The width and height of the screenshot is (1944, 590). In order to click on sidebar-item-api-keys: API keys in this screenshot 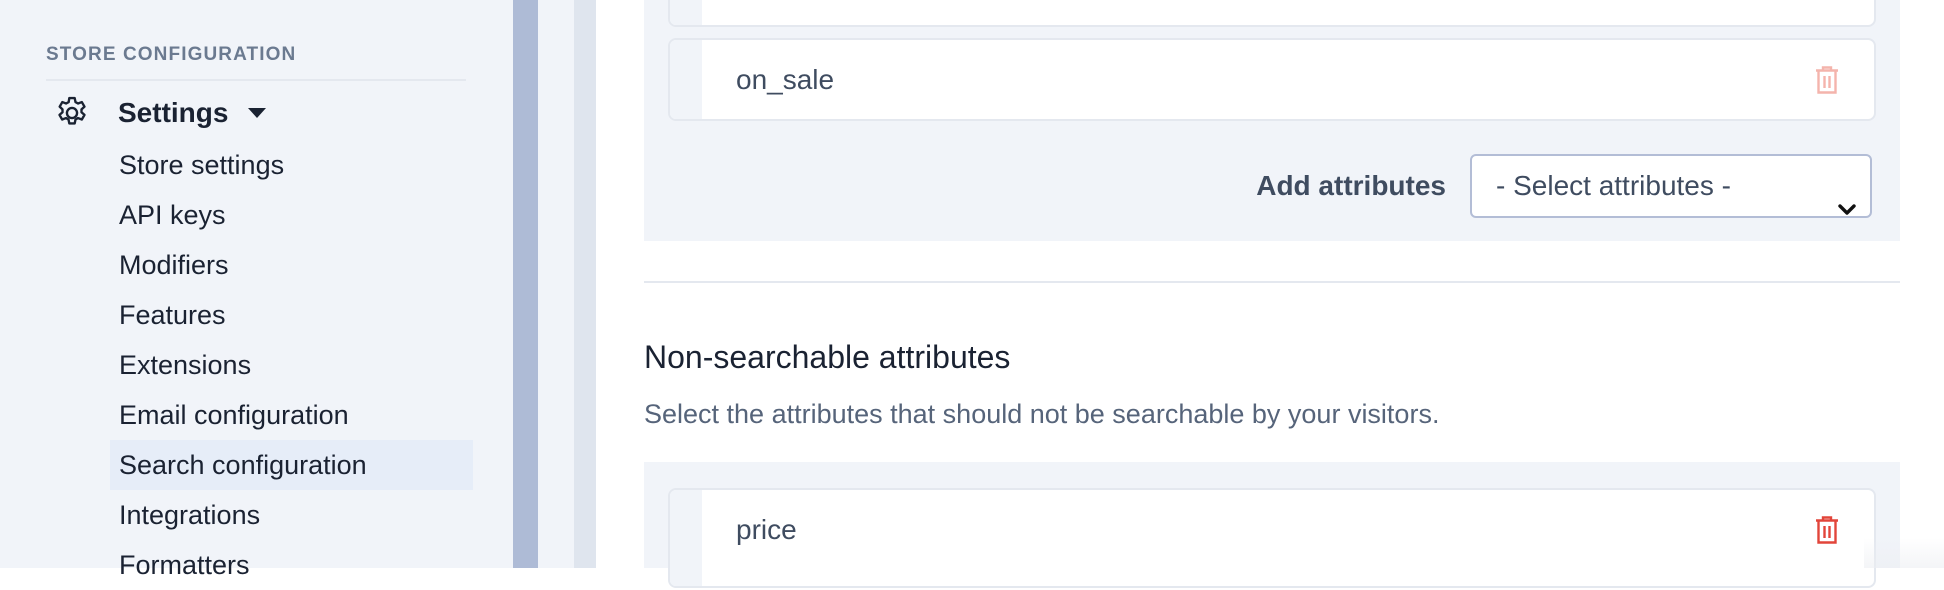, I will do `click(291, 215)`.